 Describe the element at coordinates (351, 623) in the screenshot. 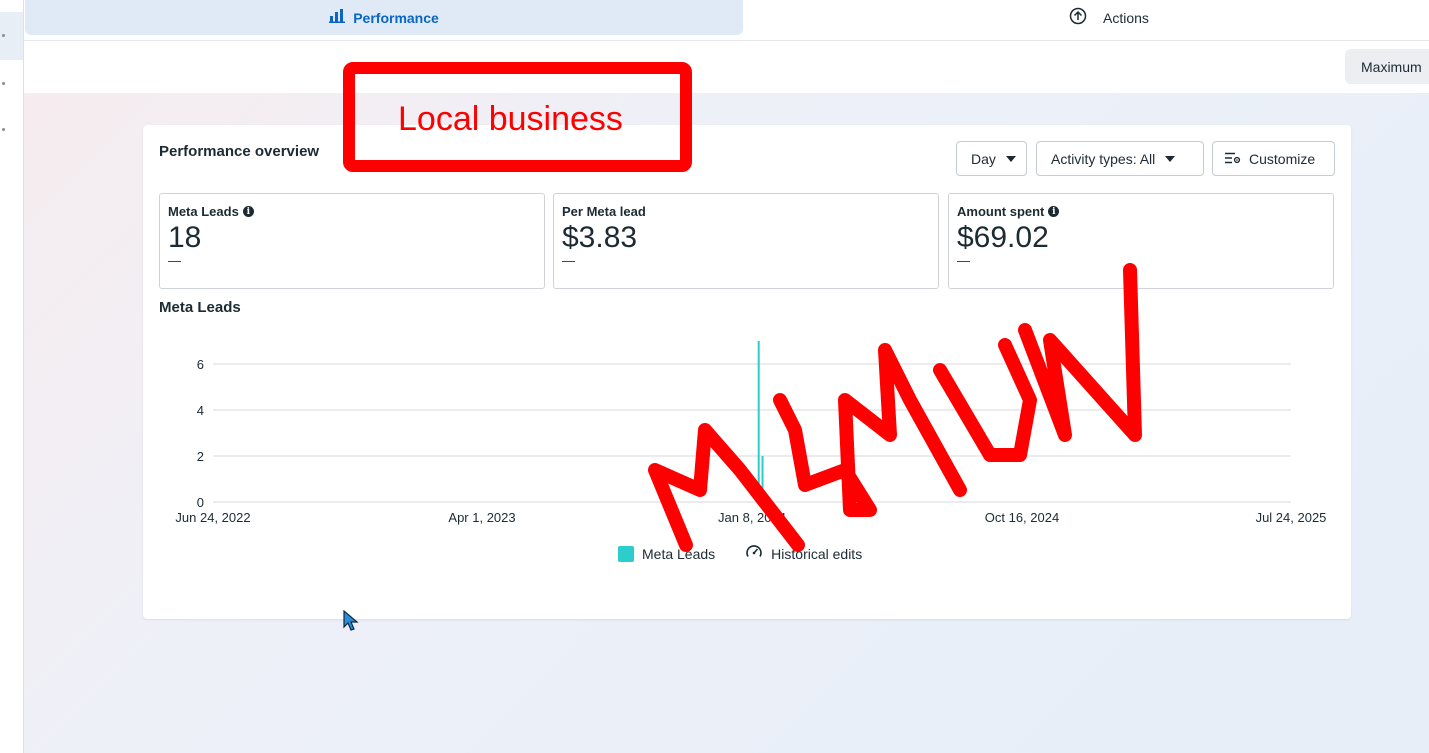

I see `mouse-cursor-icon` at that location.